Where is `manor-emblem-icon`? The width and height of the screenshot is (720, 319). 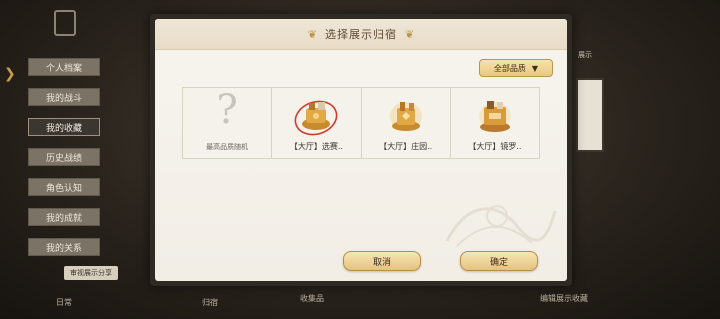 manor-emblem-icon is located at coordinates (405, 116).